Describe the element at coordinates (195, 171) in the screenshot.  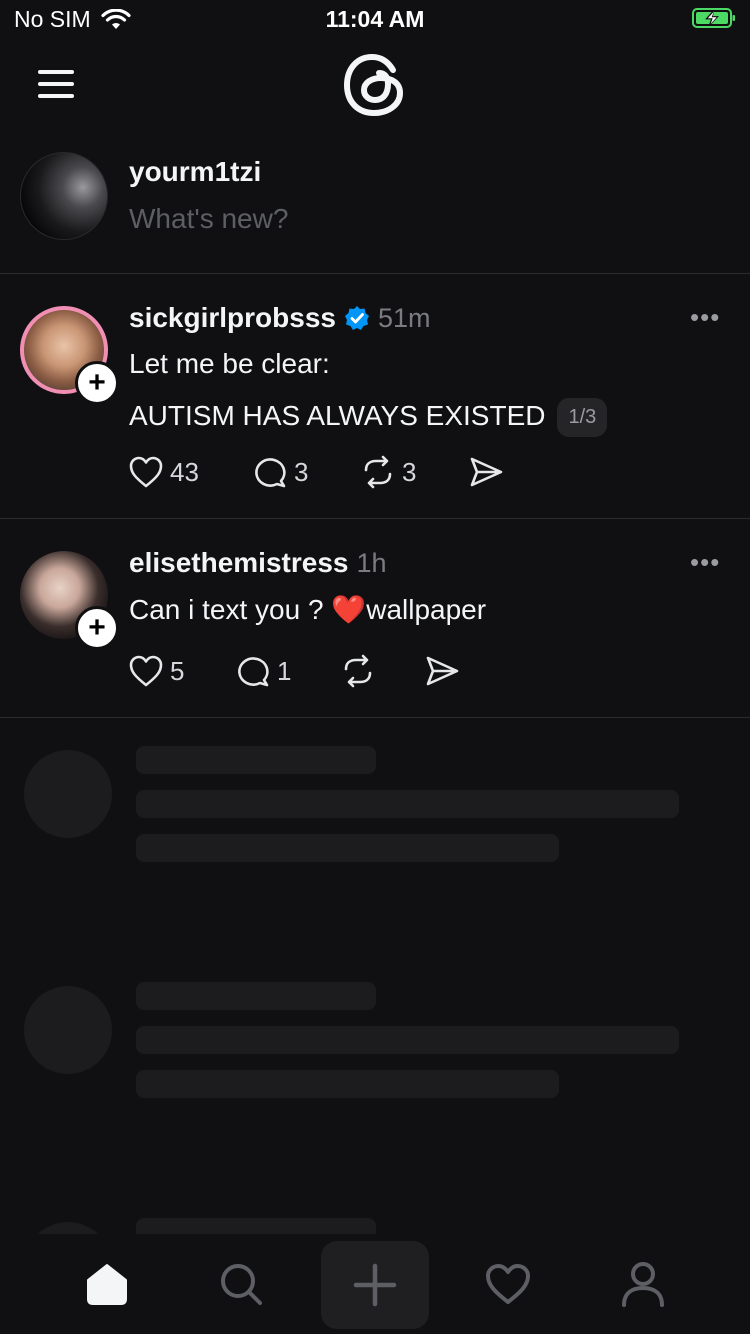
I see `composer-username: yourm1tzi` at that location.